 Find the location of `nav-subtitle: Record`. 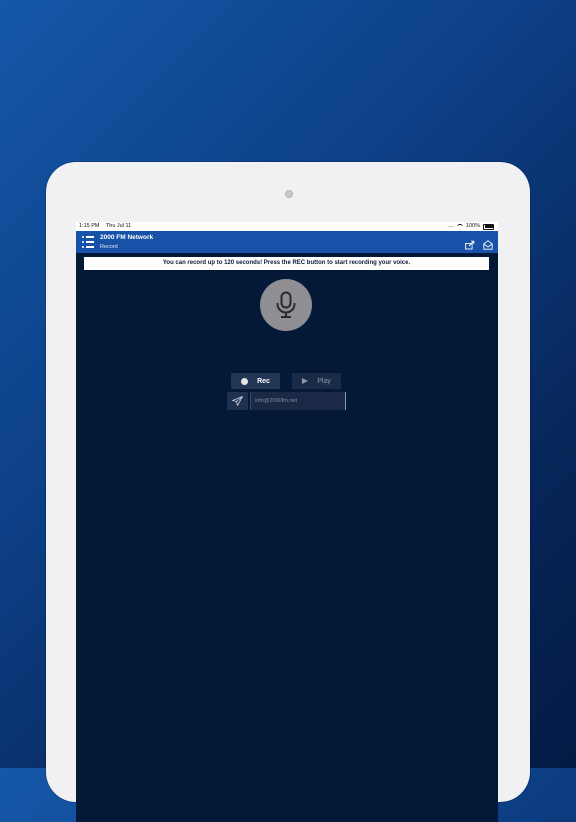

nav-subtitle: Record is located at coordinates (109, 247).